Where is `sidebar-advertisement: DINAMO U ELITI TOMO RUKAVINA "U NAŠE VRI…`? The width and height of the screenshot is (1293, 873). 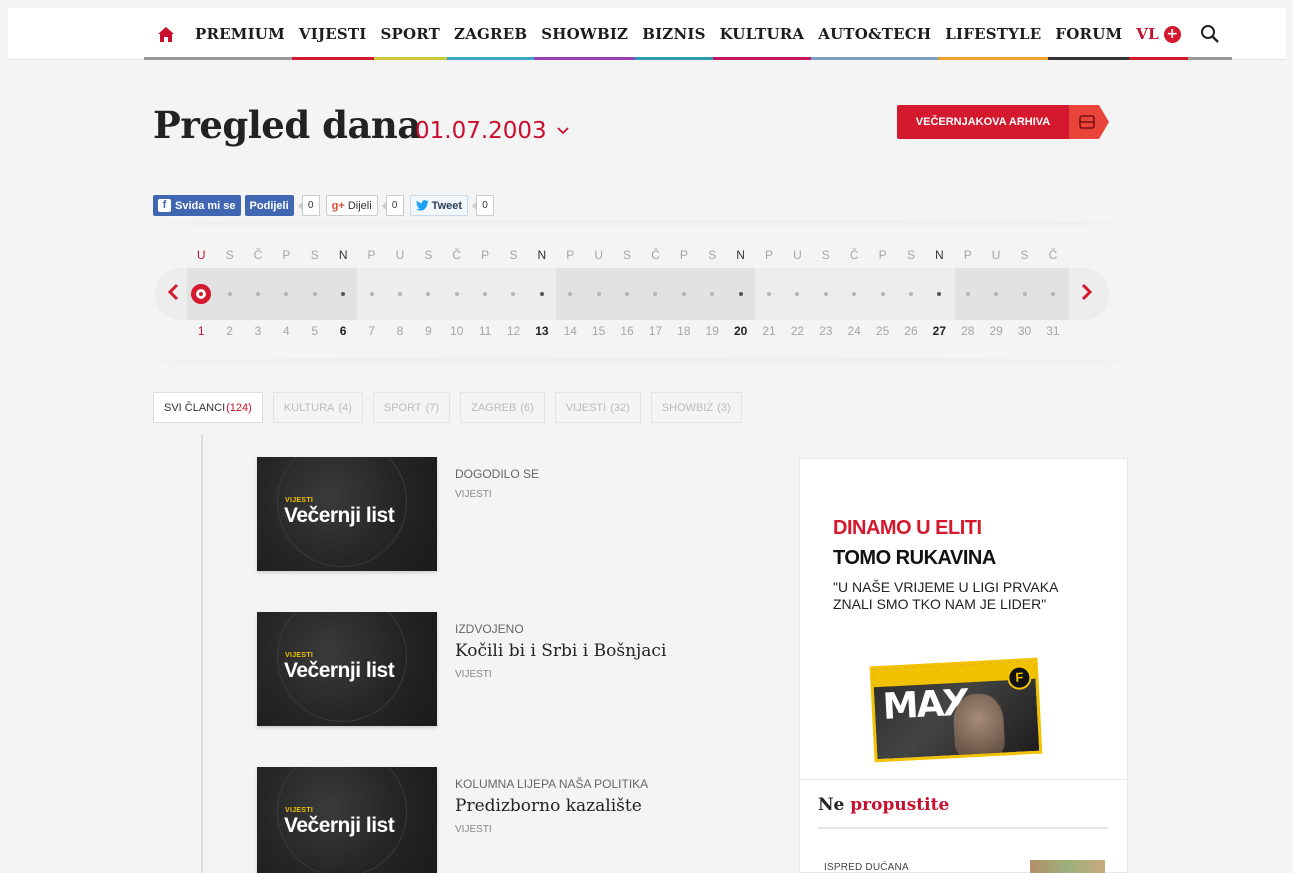 sidebar-advertisement: DINAMO U ELITI TOMO RUKAVINA "U NAŠE VRI… is located at coordinates (963, 619).